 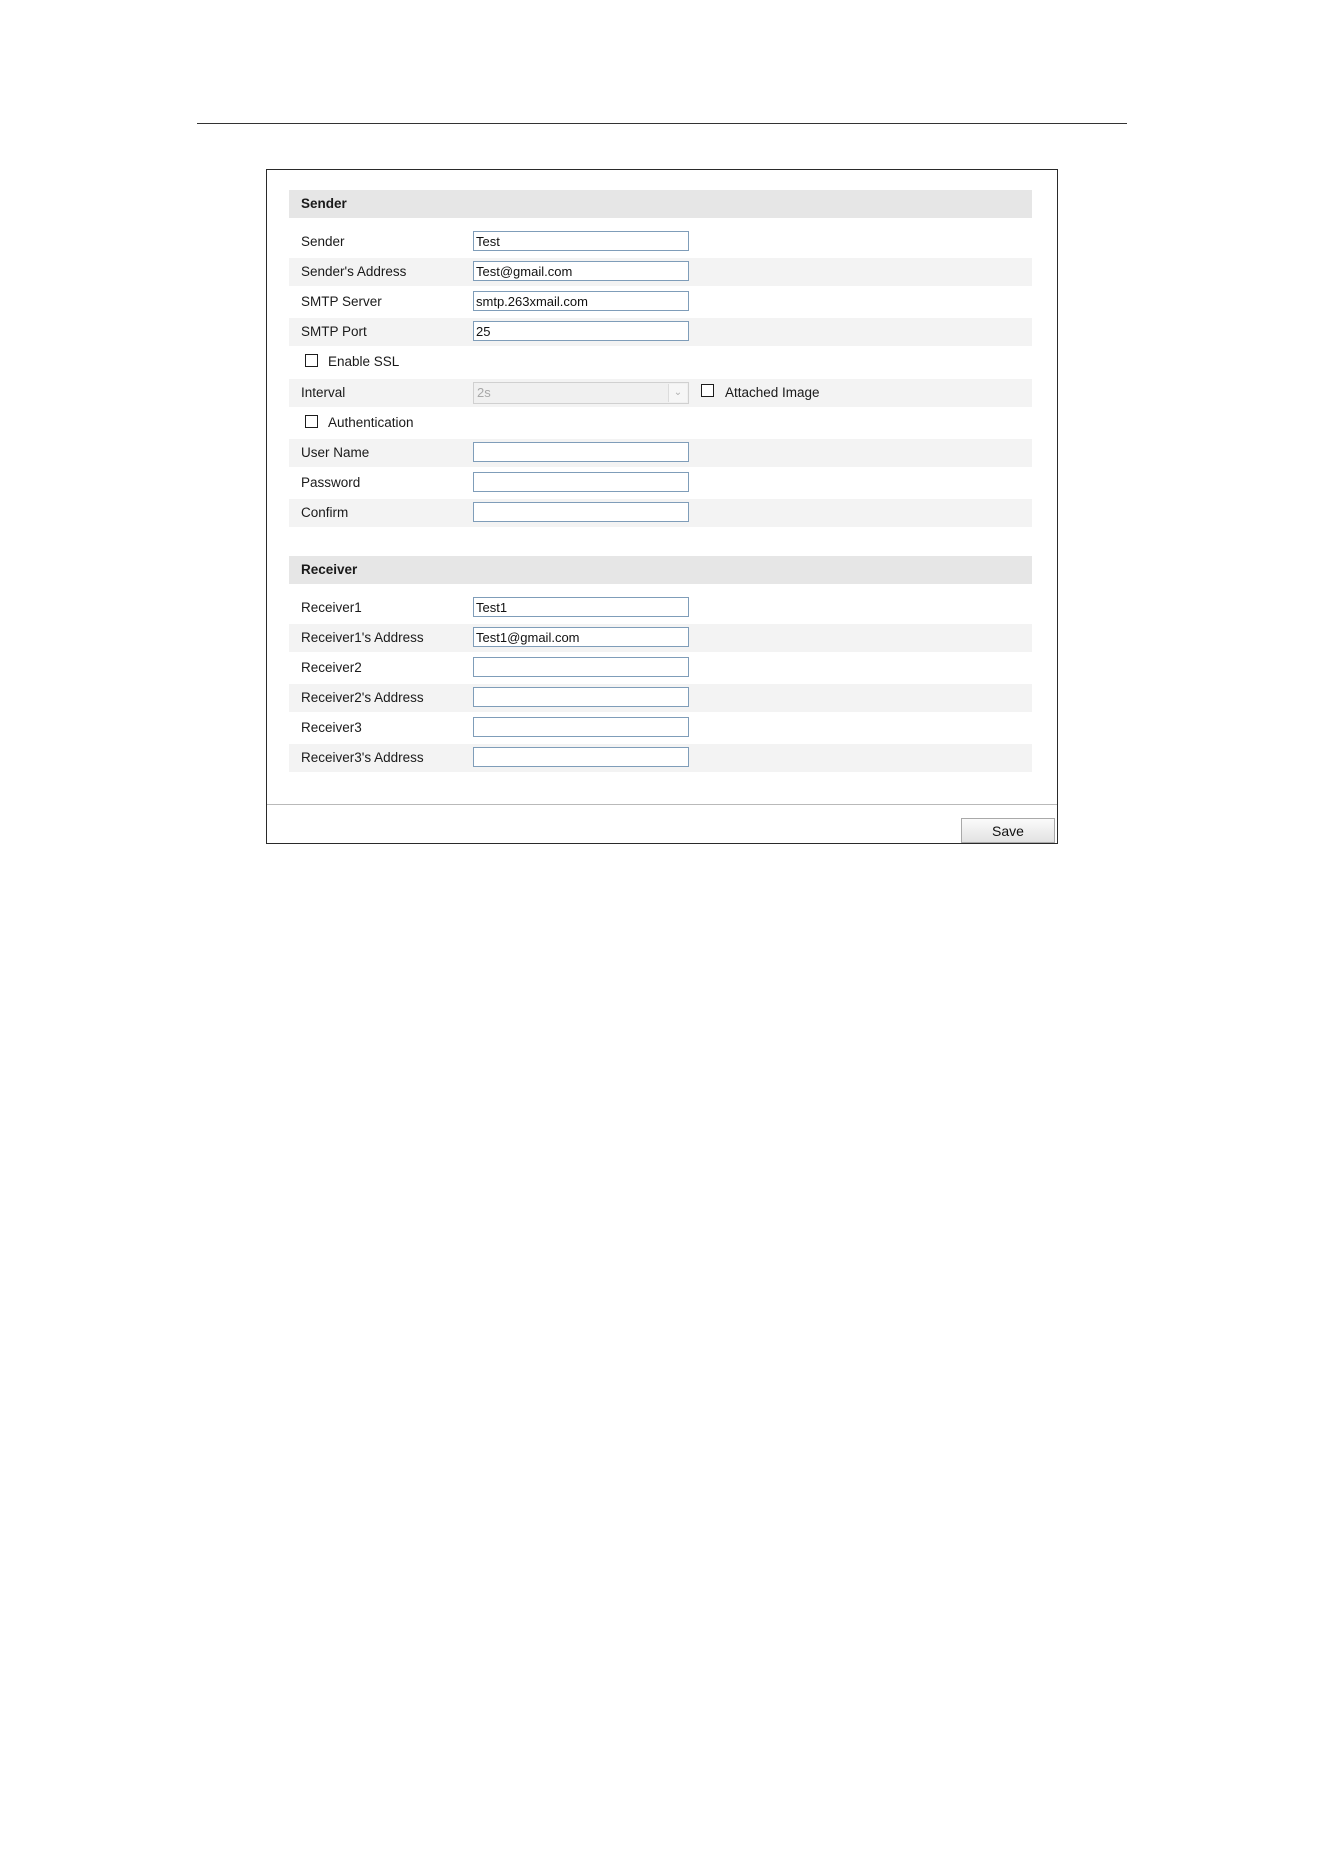 What do you see at coordinates (364, 361) in the screenshot?
I see `enable-ssl-label: Enable SSL` at bounding box center [364, 361].